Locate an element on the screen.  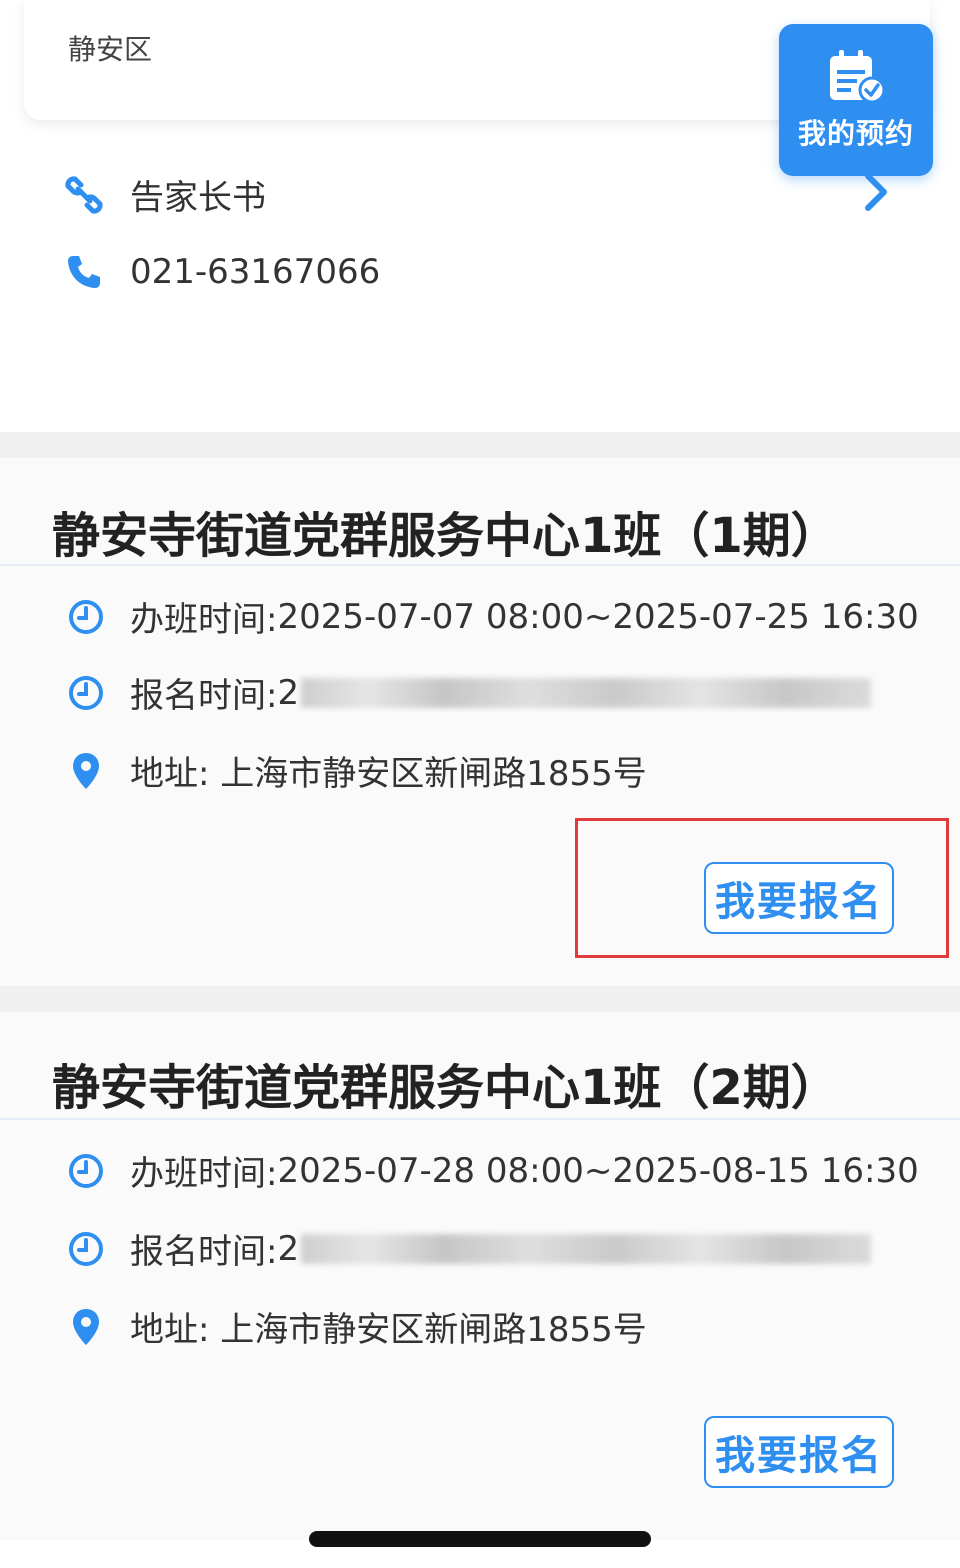
class-time-value: 2025-07-28 08:00~2025-08-15 16:30 is located at coordinates (598, 1170).